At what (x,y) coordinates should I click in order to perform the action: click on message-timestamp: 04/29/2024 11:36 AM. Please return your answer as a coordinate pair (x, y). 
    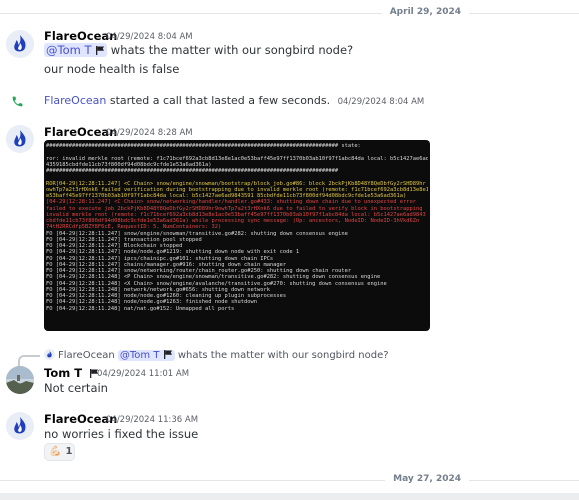
    Looking at the image, I should click on (152, 420).